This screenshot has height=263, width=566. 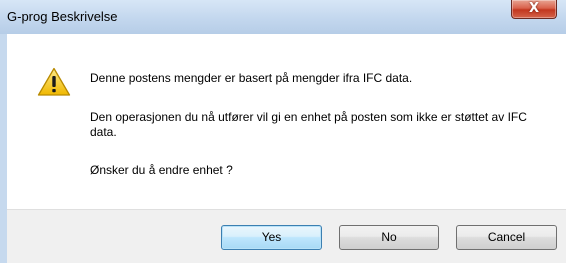 What do you see at coordinates (506, 237) in the screenshot?
I see `cancel-button: Cancel` at bounding box center [506, 237].